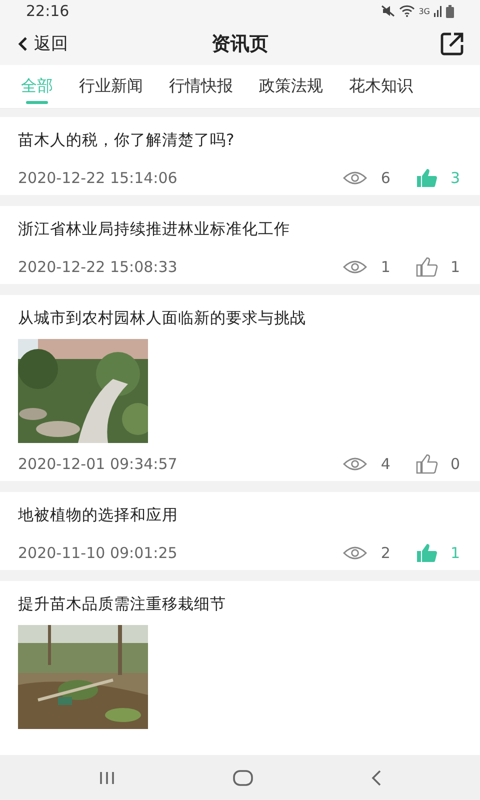 Image resolution: width=480 pixels, height=800 pixels. I want to click on page-title: 资讯页, so click(240, 43).